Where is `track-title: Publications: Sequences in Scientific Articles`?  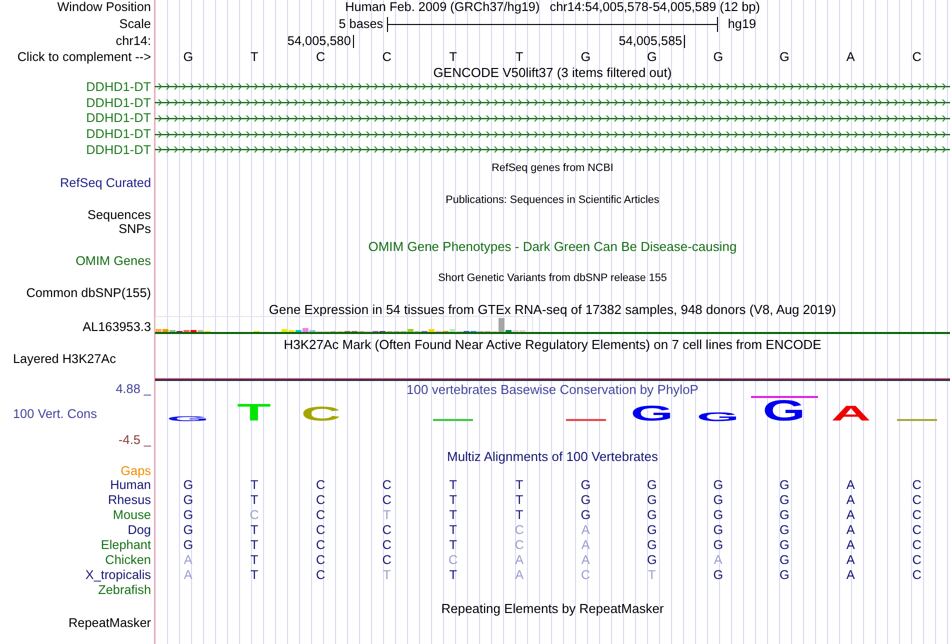 track-title: Publications: Sequences in Scientific Articles is located at coordinates (553, 200).